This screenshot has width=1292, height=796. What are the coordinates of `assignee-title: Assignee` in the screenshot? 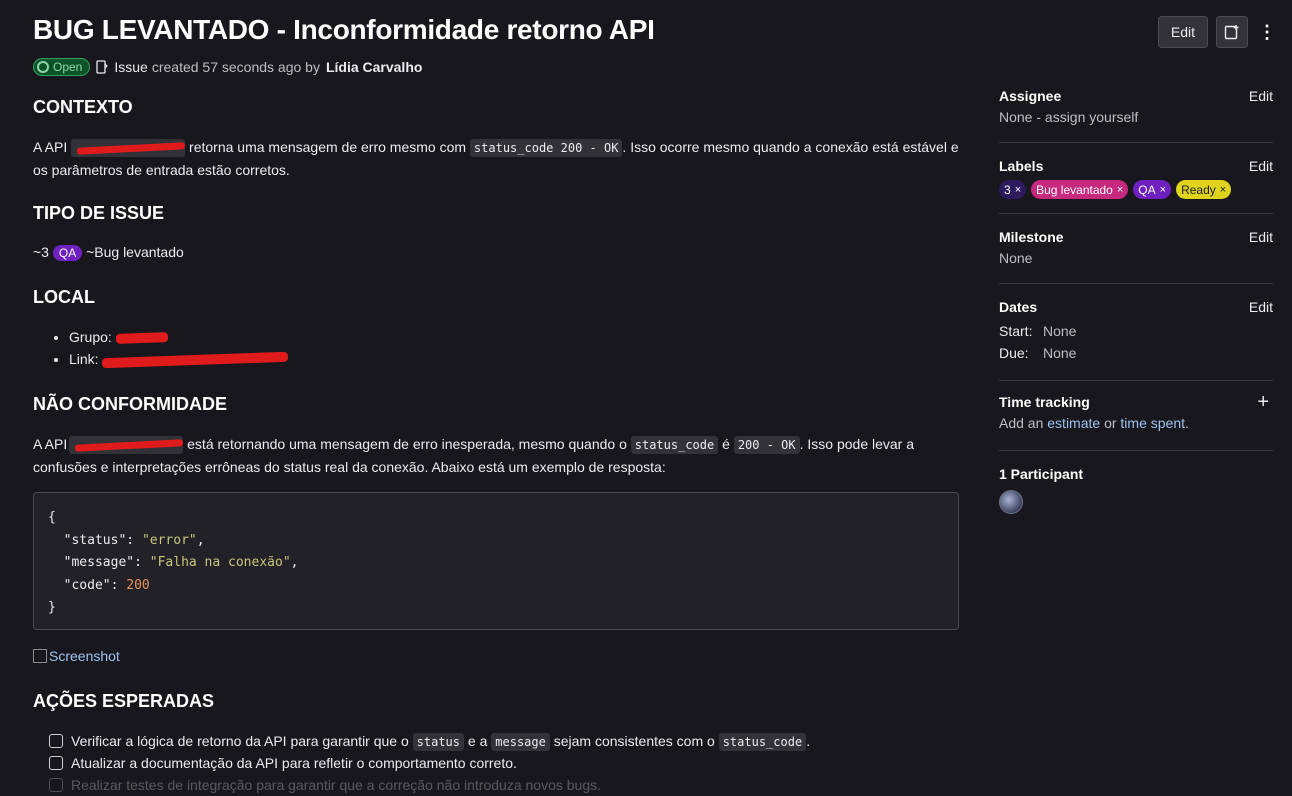 It's located at (1030, 96).